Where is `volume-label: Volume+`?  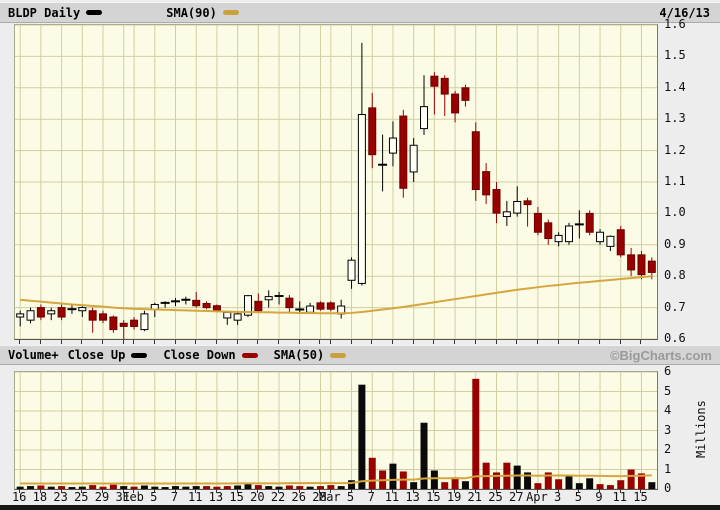
volume-label: Volume+ is located at coordinates (33, 355).